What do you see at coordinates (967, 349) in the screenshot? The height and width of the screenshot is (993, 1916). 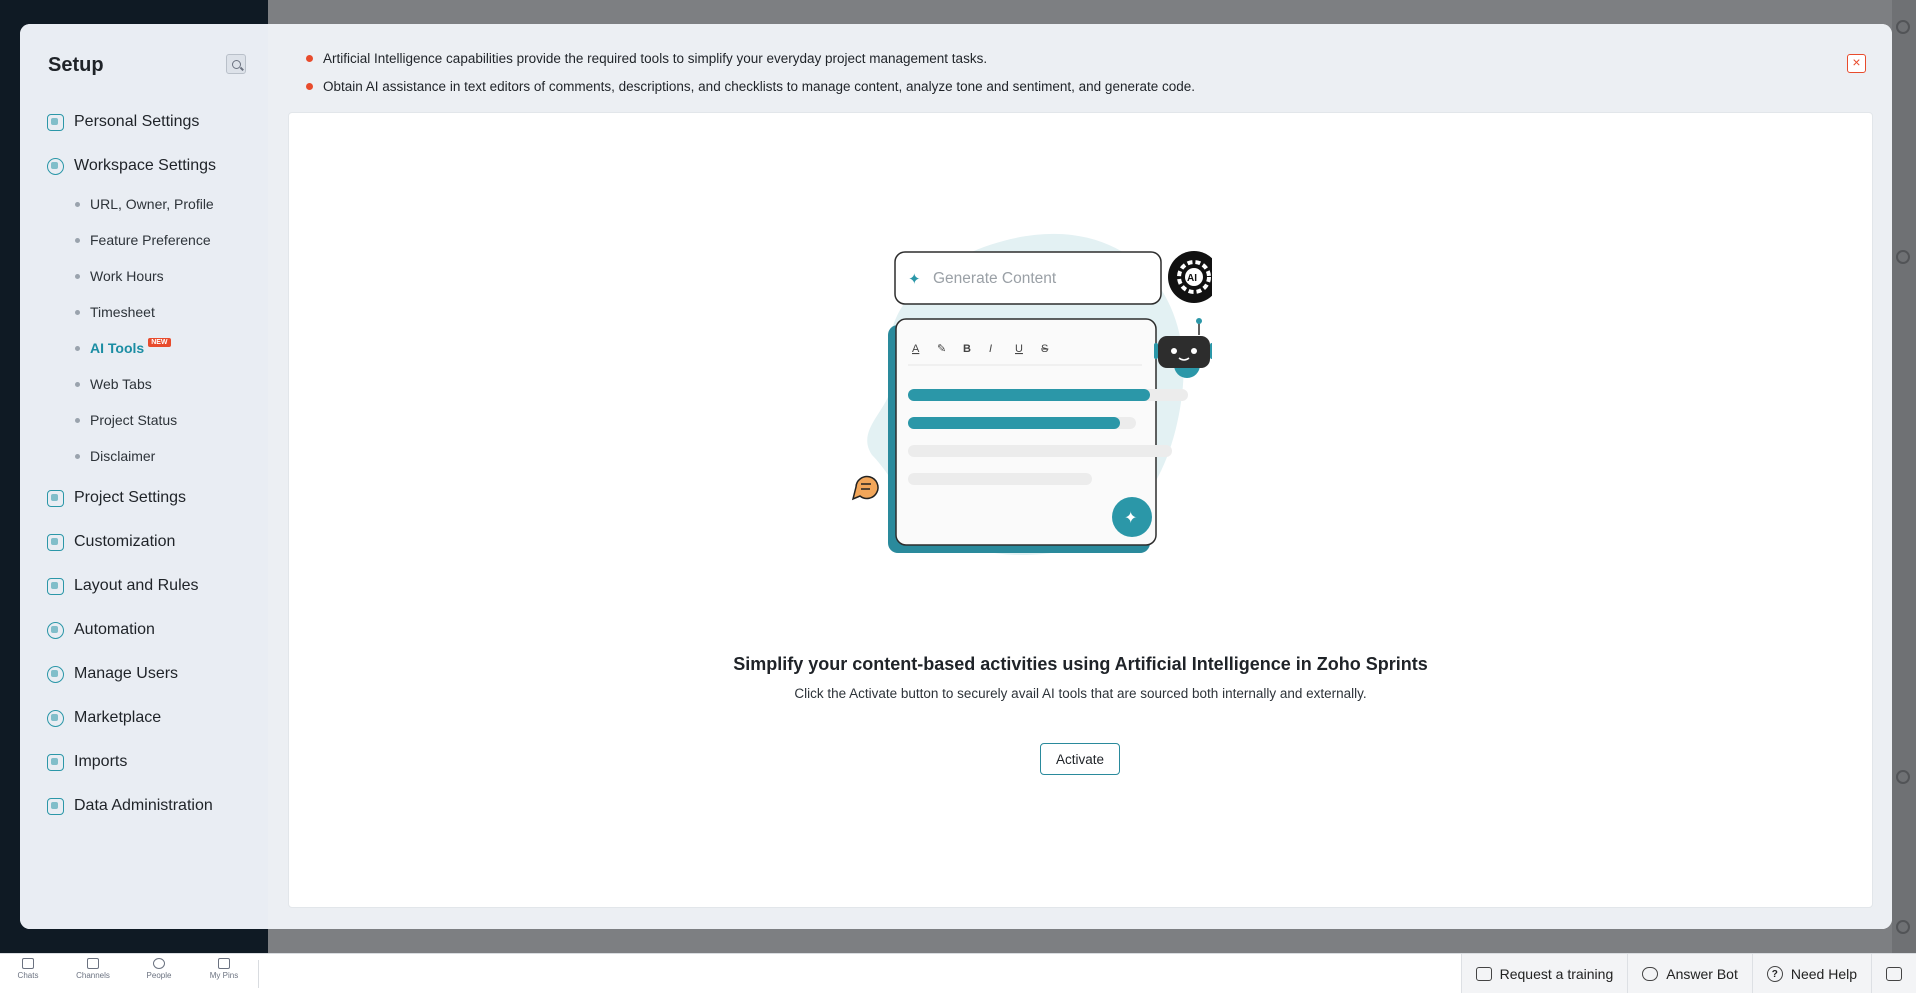 I see `toolbar-bold: B` at bounding box center [967, 349].